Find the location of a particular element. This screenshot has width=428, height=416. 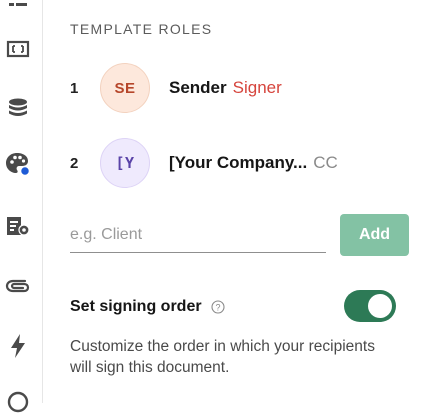

database-icon is located at coordinates (18, 108).